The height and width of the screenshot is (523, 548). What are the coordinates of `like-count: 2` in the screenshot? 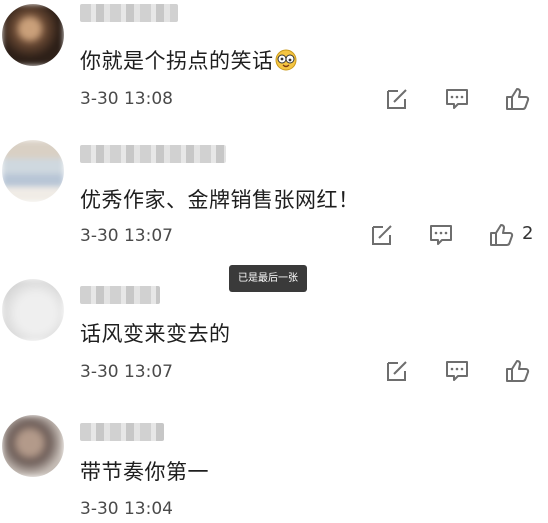 It's located at (528, 233).